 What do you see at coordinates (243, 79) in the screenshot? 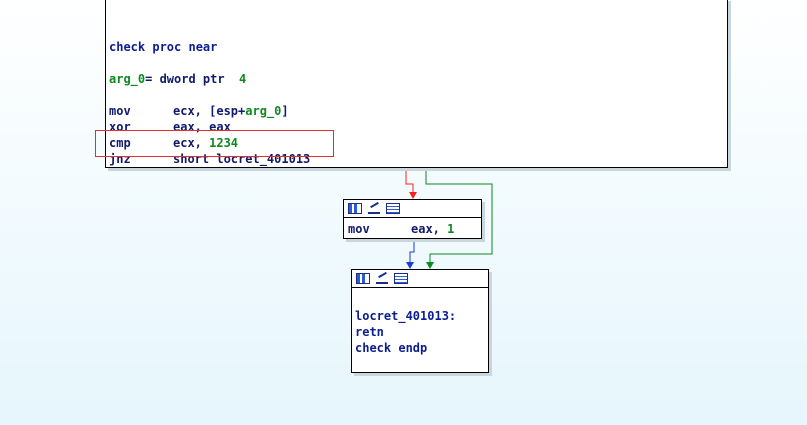
I see `arg-offset: 4` at bounding box center [243, 79].